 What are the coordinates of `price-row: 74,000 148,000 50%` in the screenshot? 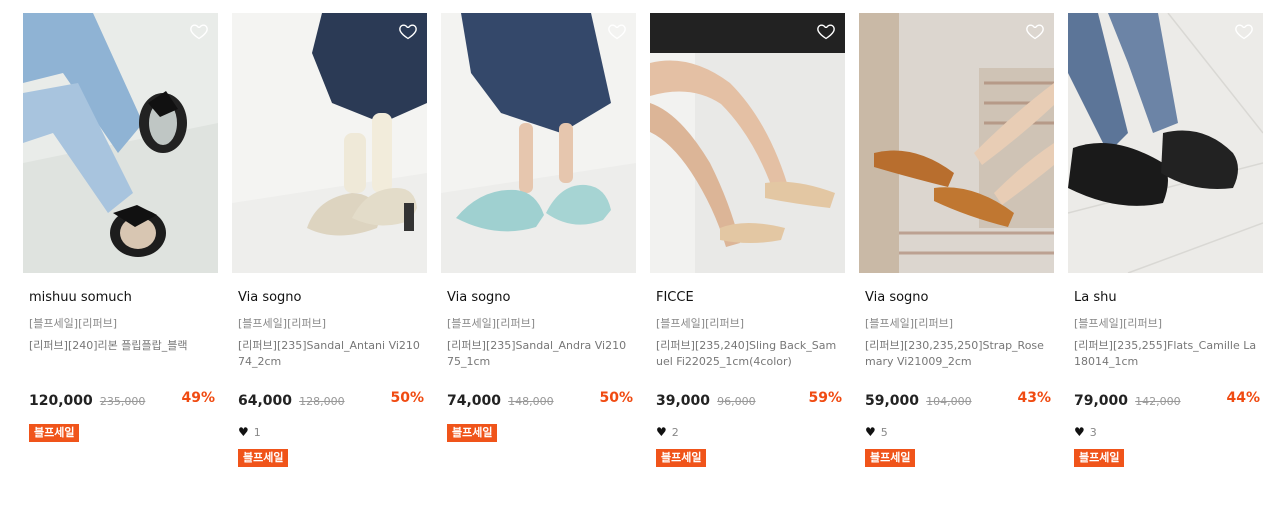 It's located at (540, 400).